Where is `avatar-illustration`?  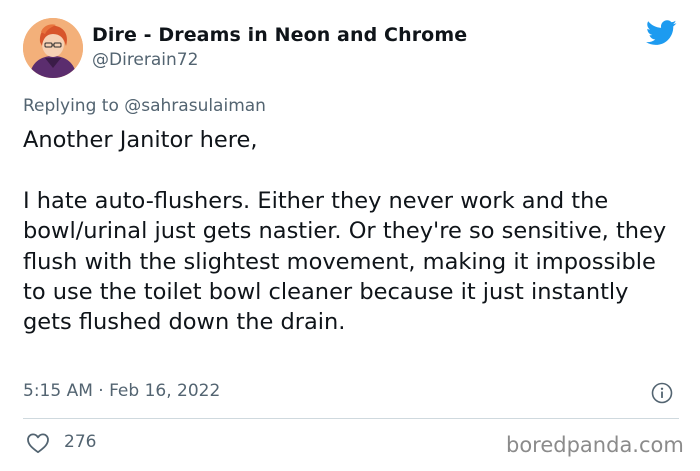 avatar-illustration is located at coordinates (53, 48).